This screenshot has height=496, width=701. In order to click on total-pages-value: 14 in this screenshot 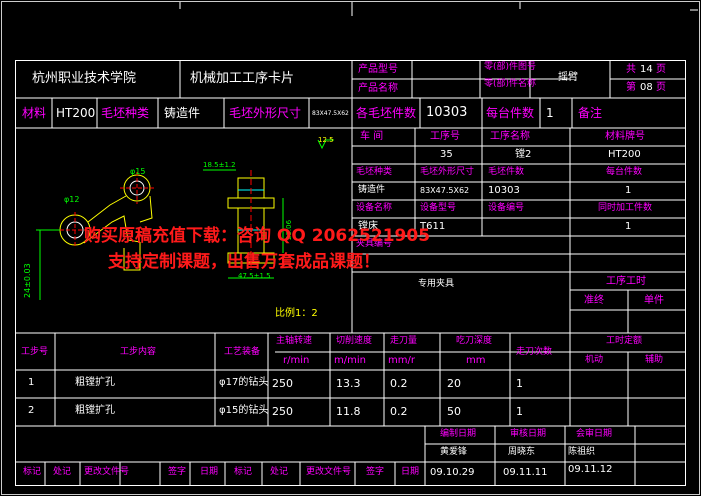, I will do `click(646, 69)`.